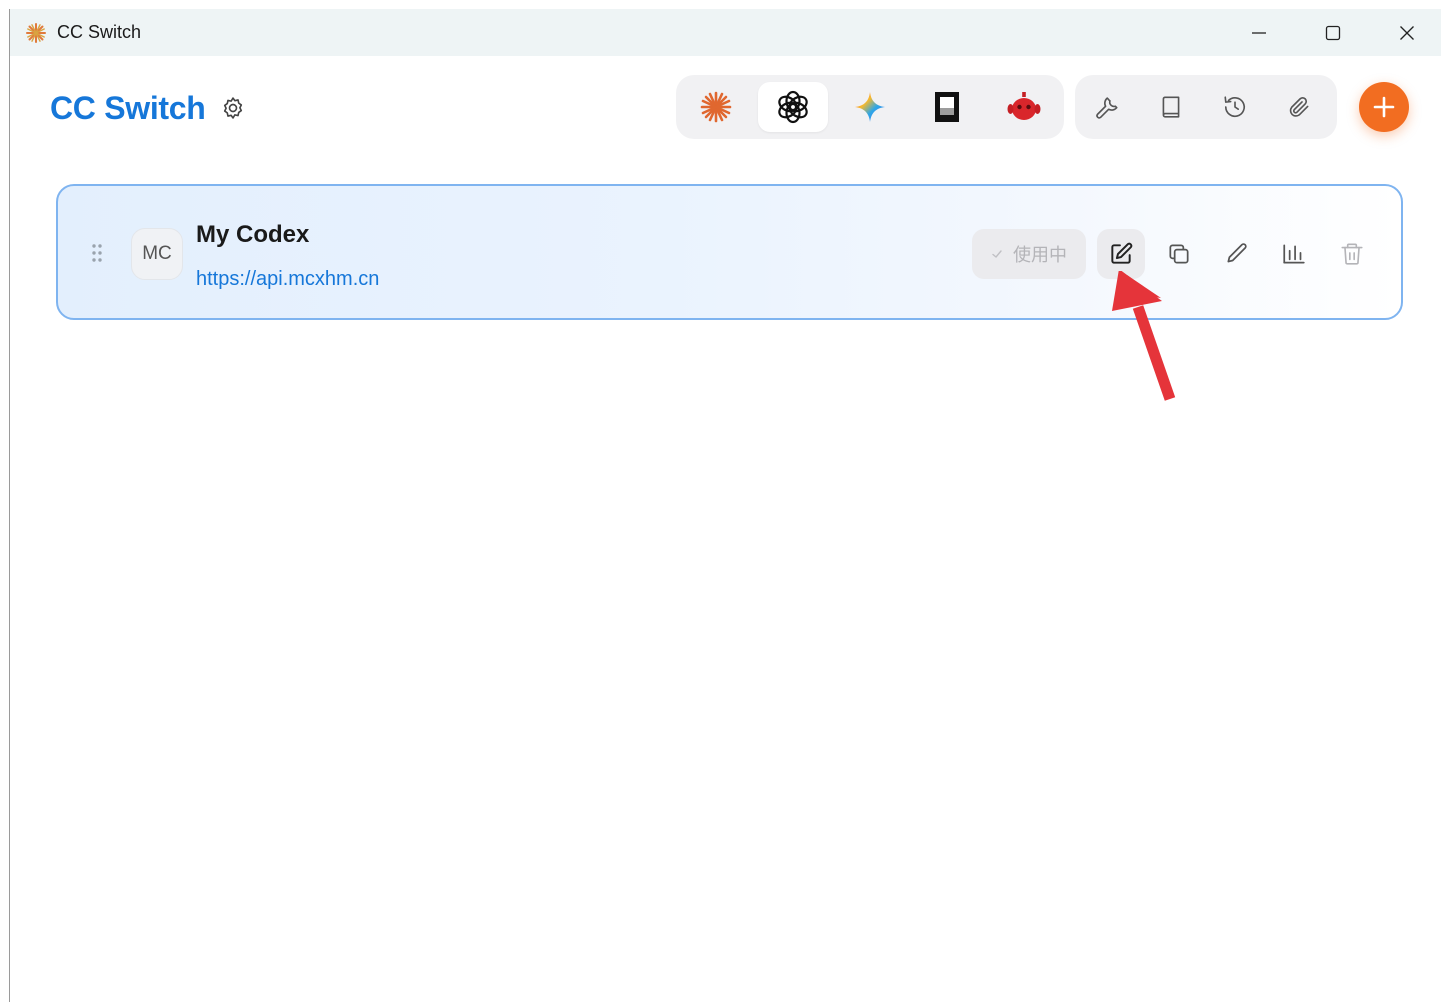  I want to click on delete-button, so click(1352, 254).